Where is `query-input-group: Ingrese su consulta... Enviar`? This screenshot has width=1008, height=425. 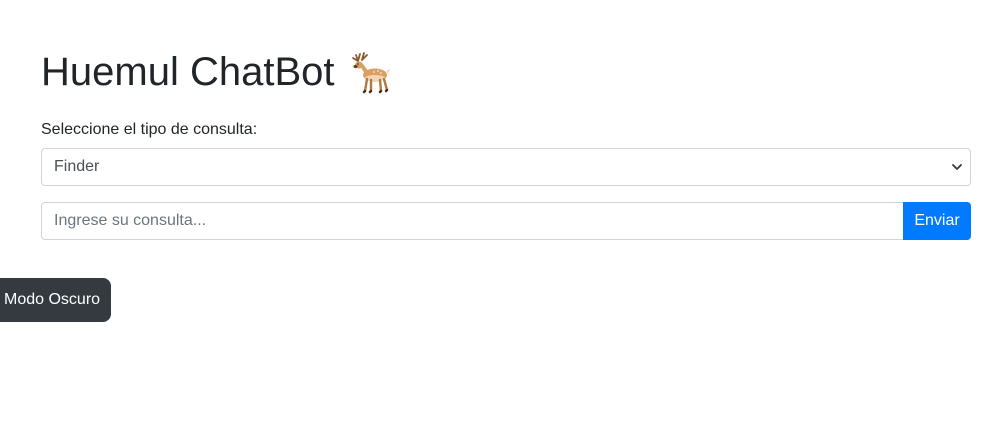
query-input-group: Ingrese su consulta... Enviar is located at coordinates (506, 221).